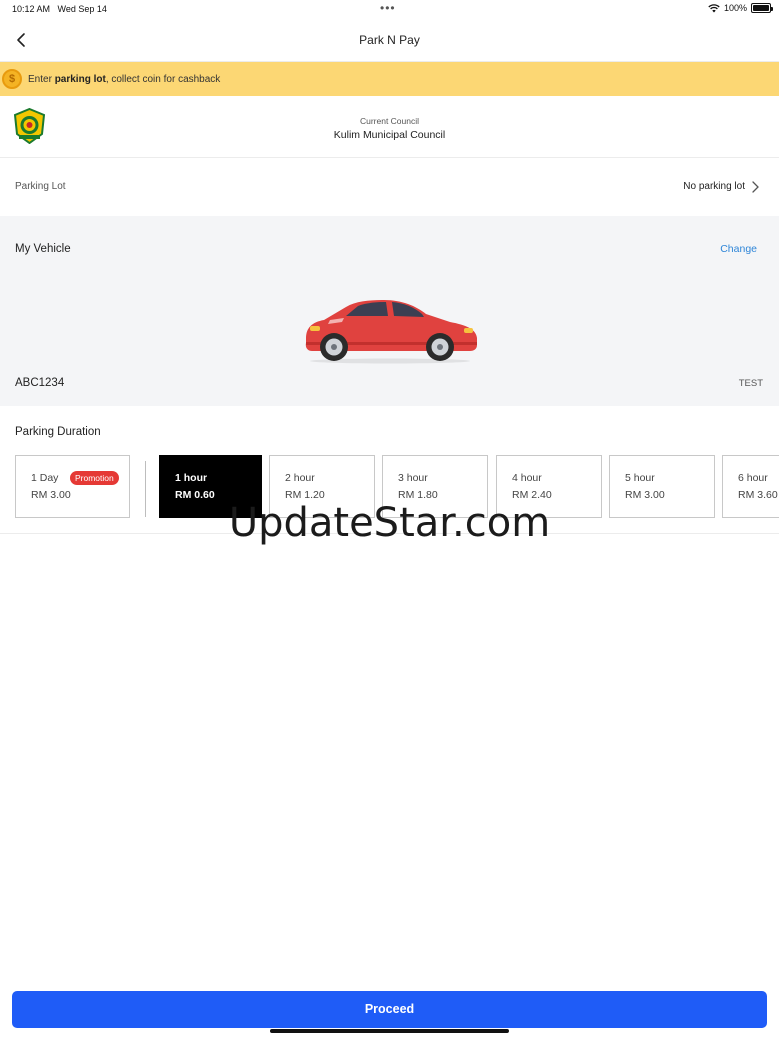  Describe the element at coordinates (12, 79) in the screenshot. I see `coin-icon: $` at that location.